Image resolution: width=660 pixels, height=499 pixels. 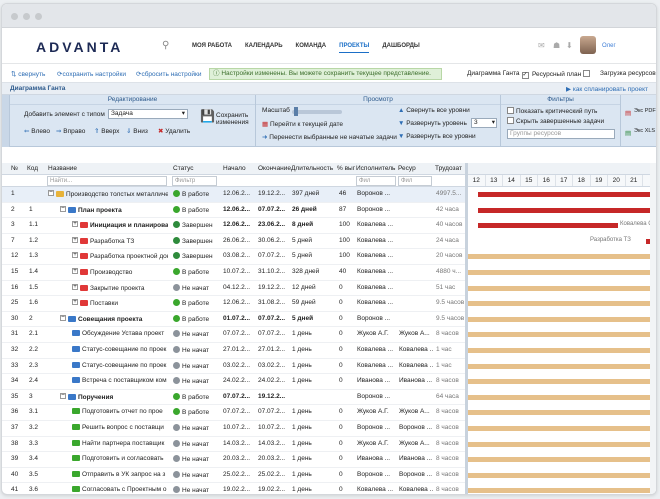 I want to click on row-name-cell: + Разработка ТЗ, so click(x=120, y=240).